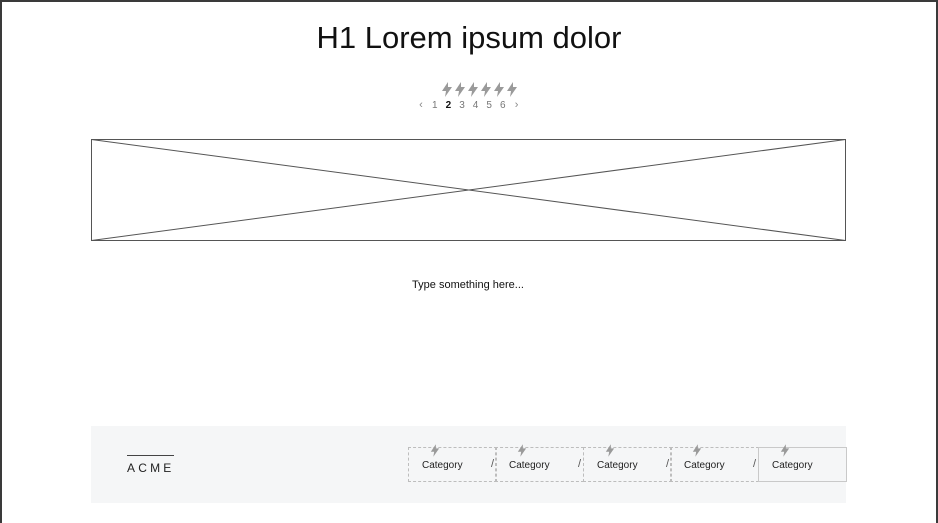 The height and width of the screenshot is (523, 938). I want to click on page-title: H1 Lorem ipsum dolor, so click(469, 37).